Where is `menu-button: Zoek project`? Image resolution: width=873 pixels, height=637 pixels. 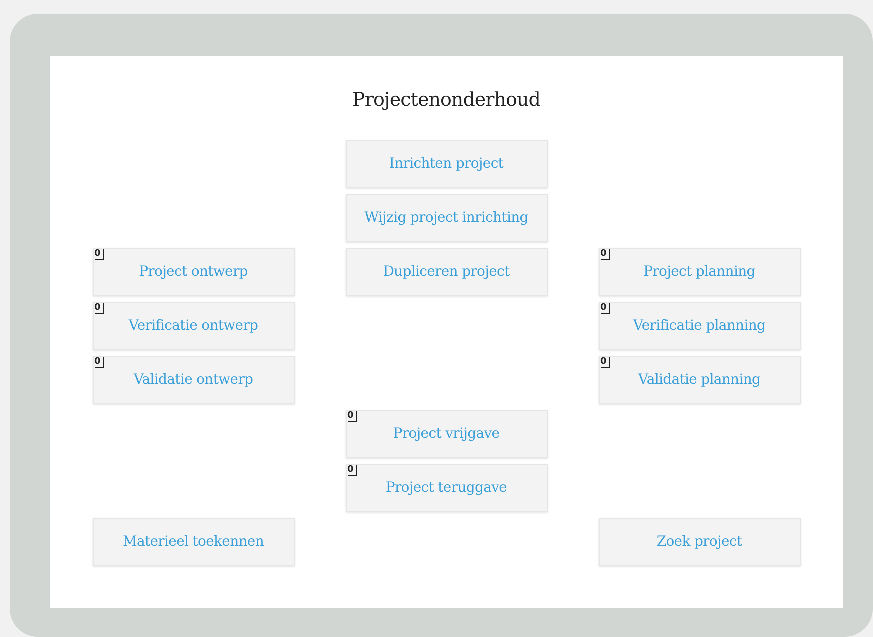
menu-button: Zoek project is located at coordinates (699, 542).